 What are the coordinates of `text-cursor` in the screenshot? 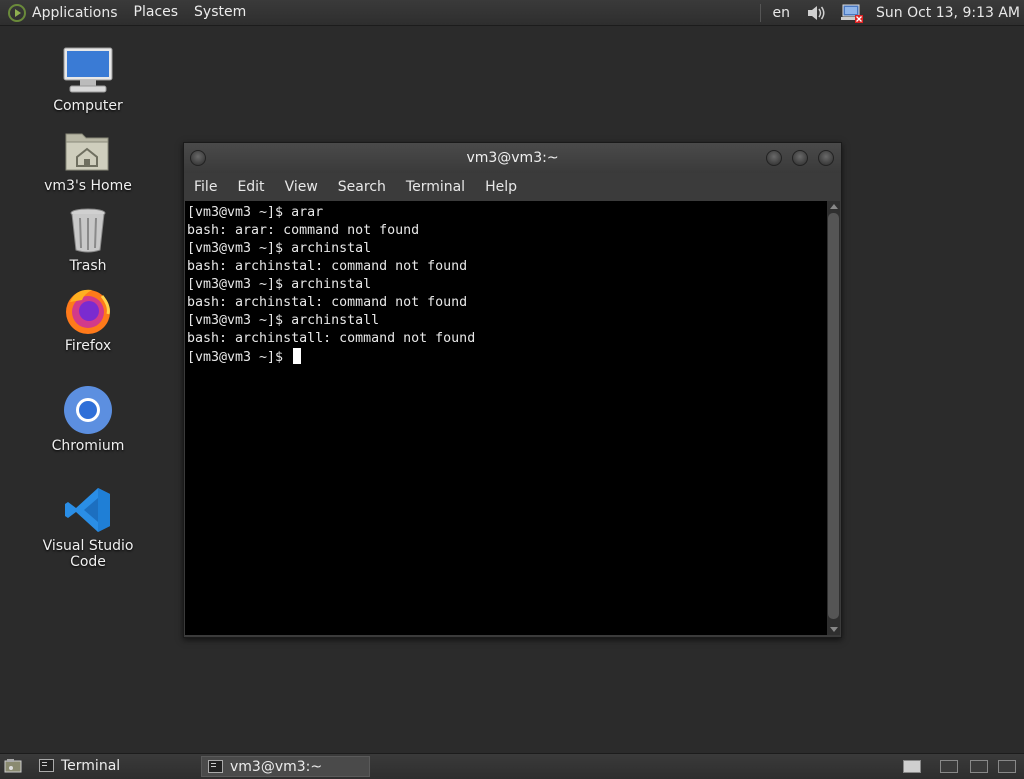 It's located at (297, 356).